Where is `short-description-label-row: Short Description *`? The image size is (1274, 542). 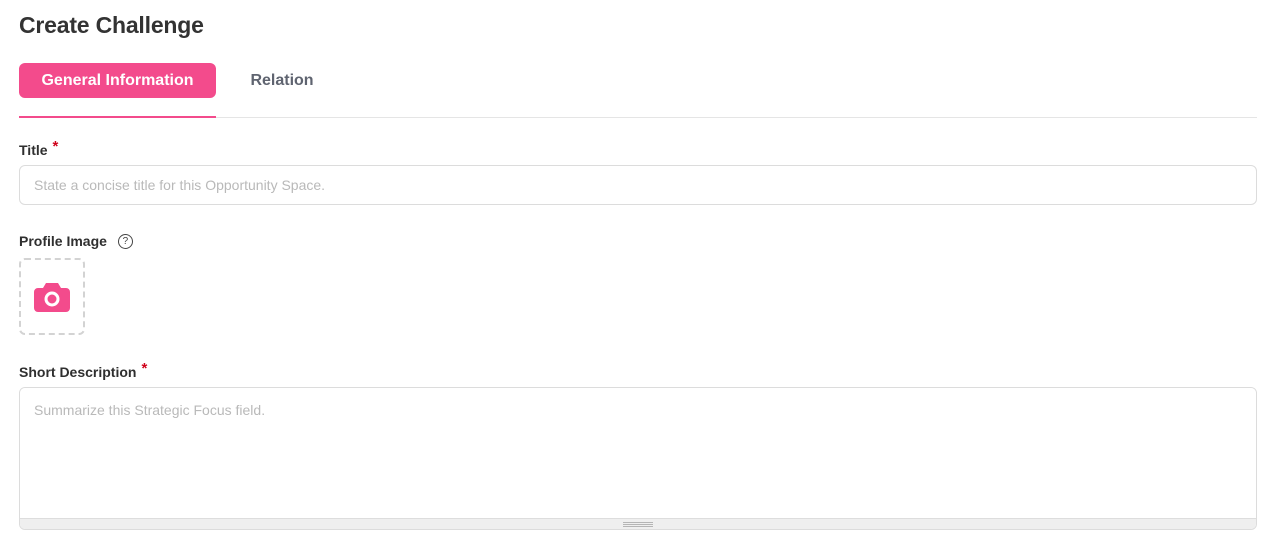 short-description-label-row: Short Description * is located at coordinates (83, 370).